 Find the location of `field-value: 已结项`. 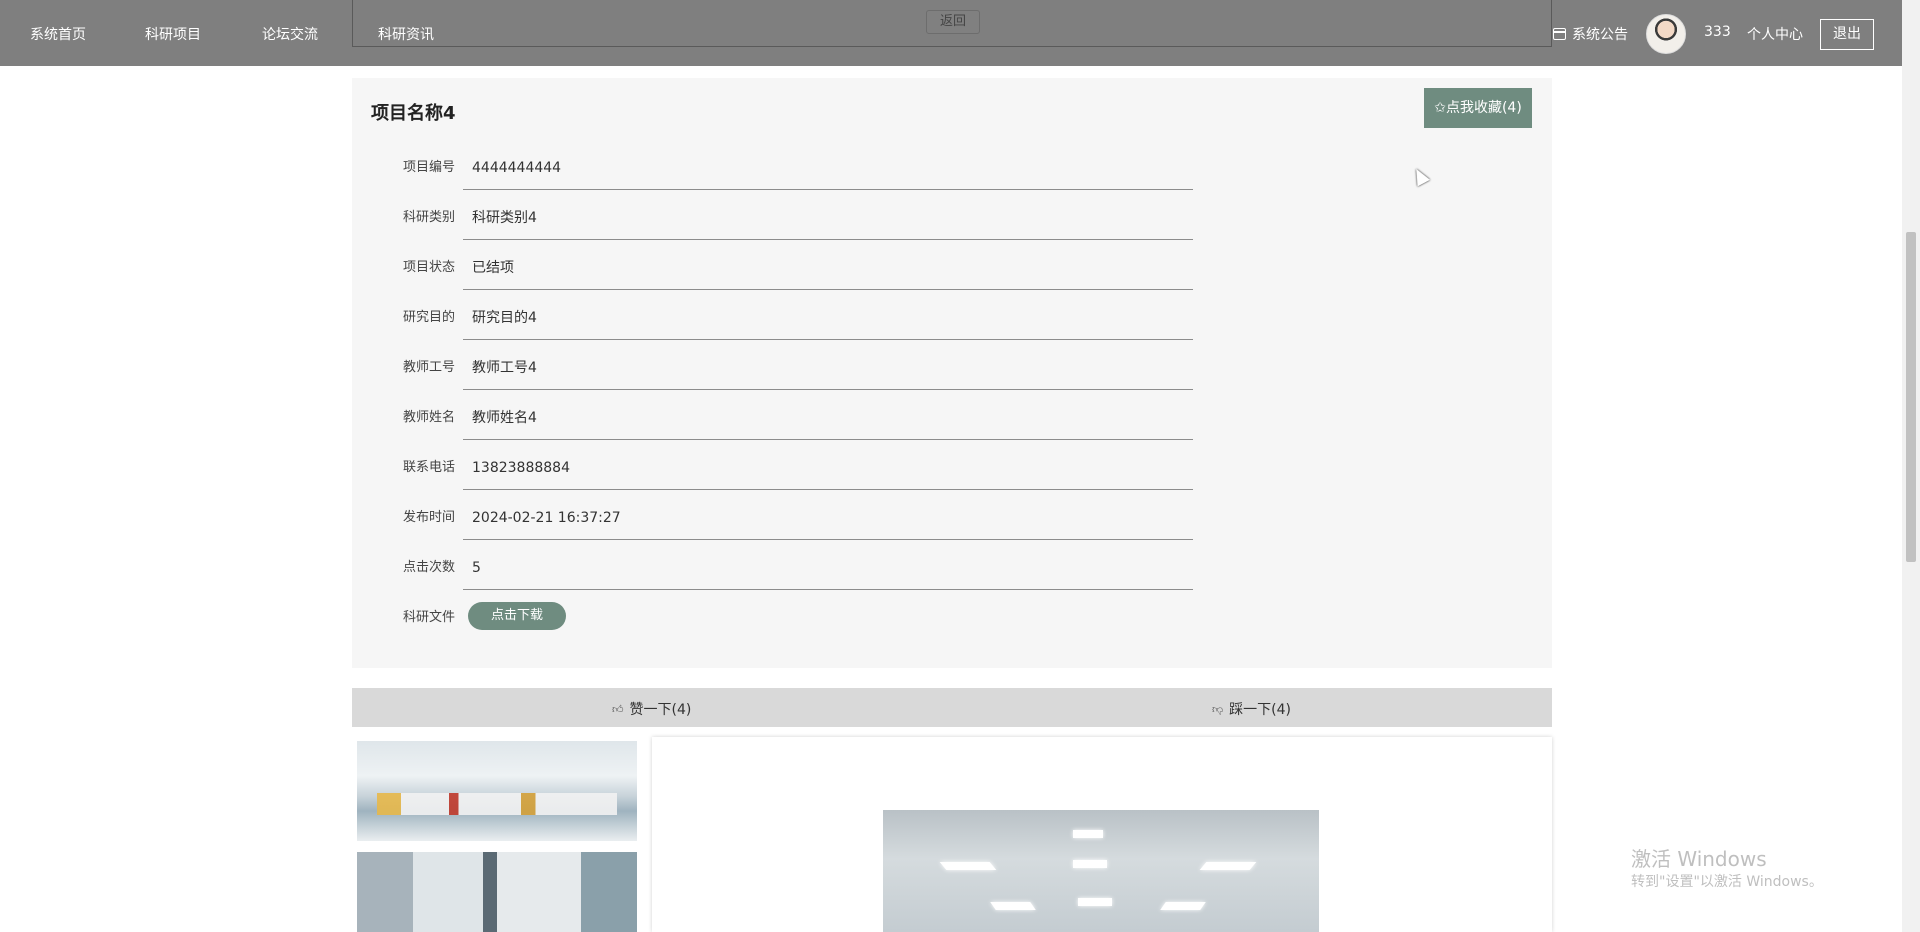

field-value: 已结项 is located at coordinates (493, 268).